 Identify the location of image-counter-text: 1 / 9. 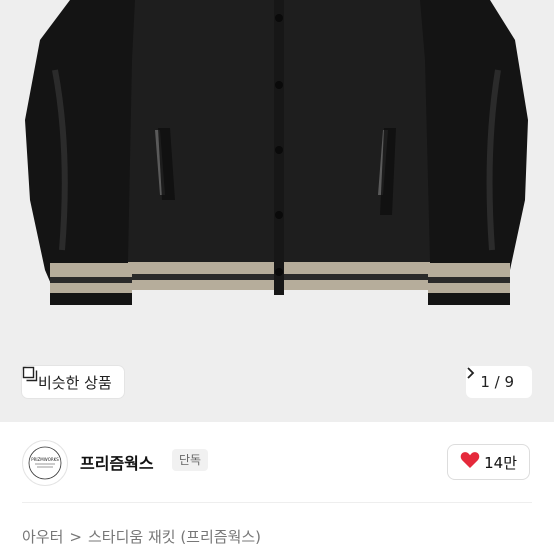
(497, 382).